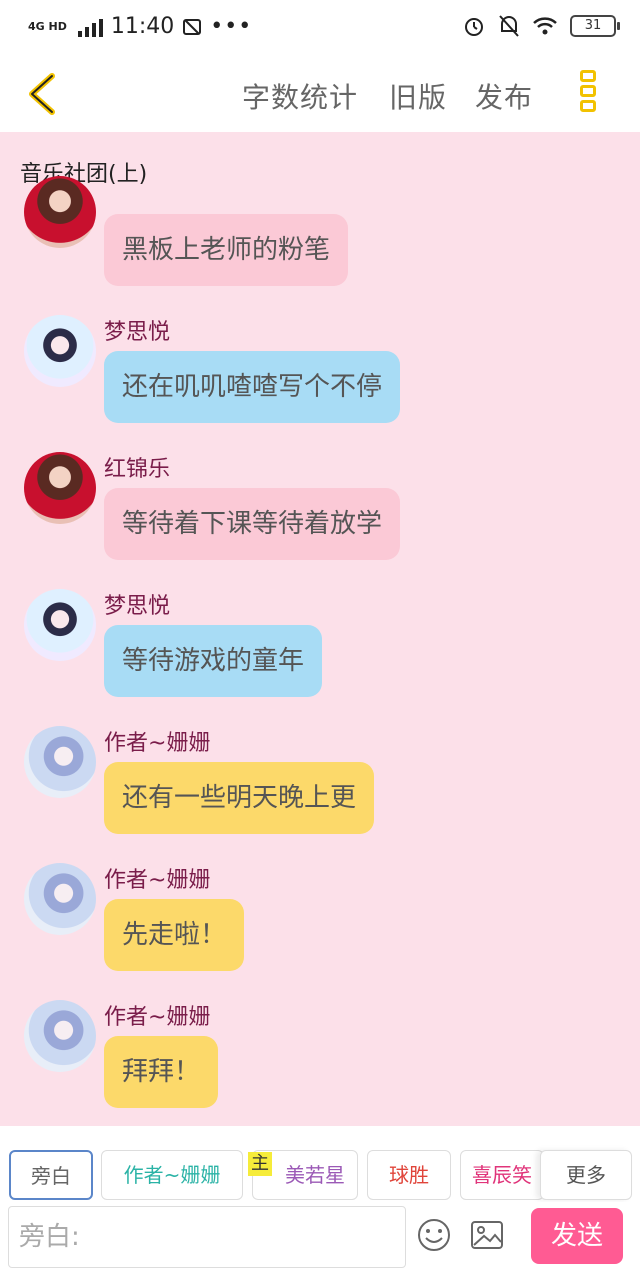 The height and width of the screenshot is (1276, 640). Describe the element at coordinates (434, 1235) in the screenshot. I see `smiley-icon` at that location.